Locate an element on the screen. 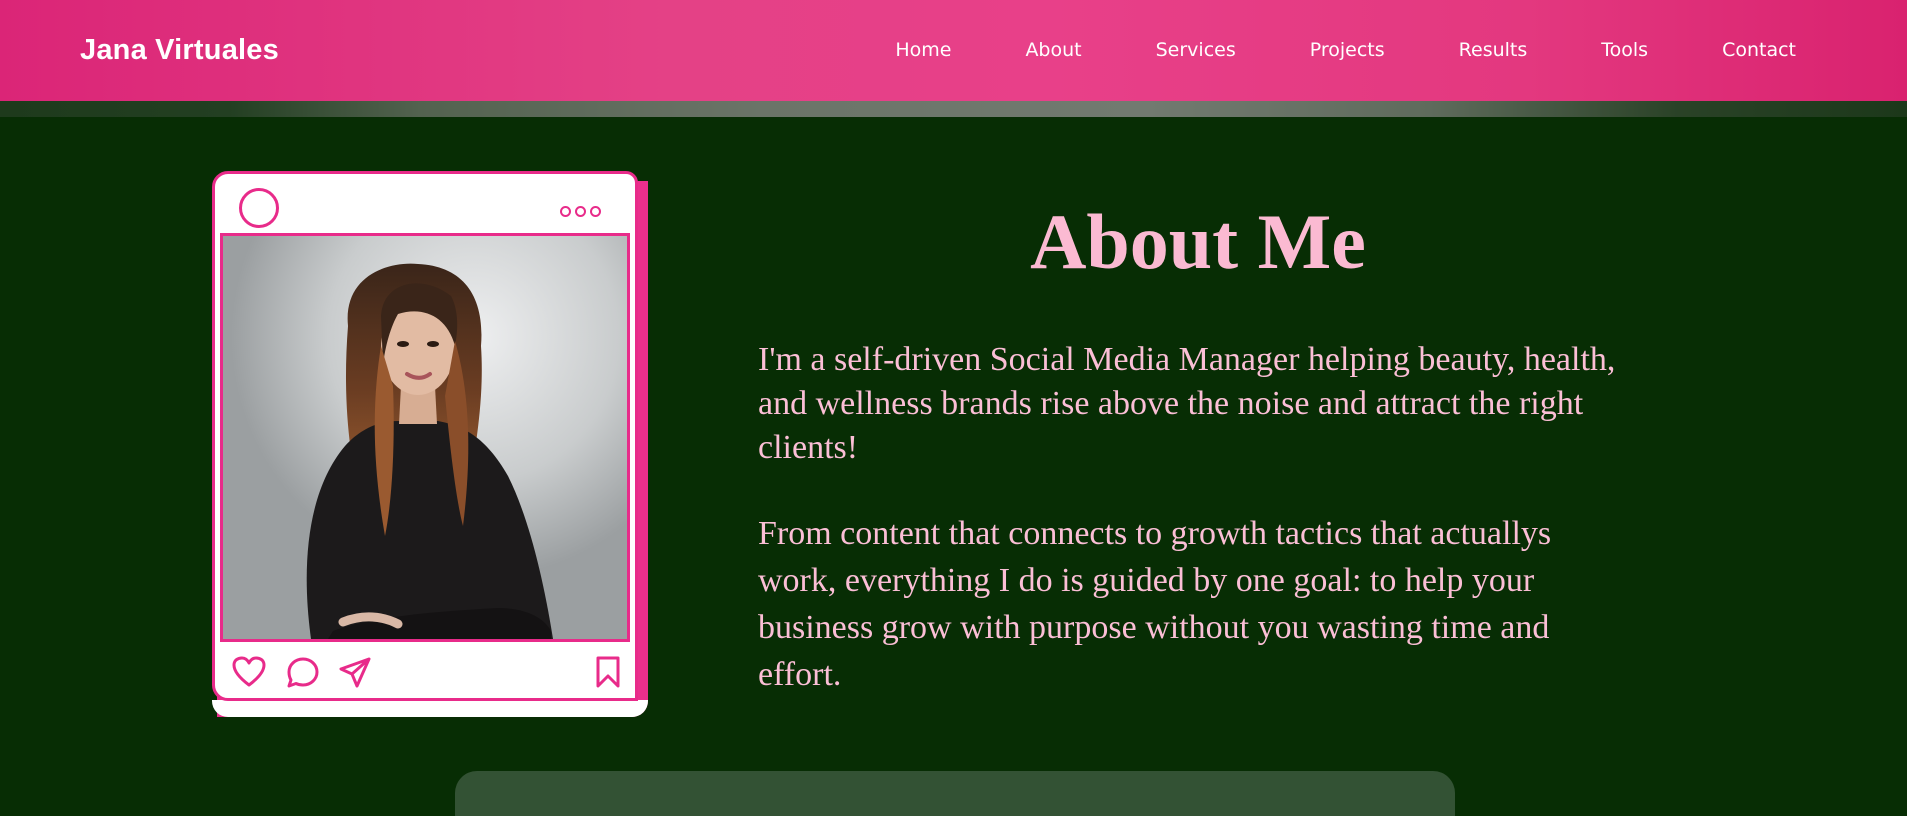  nav-projects: Projects is located at coordinates (1347, 50).